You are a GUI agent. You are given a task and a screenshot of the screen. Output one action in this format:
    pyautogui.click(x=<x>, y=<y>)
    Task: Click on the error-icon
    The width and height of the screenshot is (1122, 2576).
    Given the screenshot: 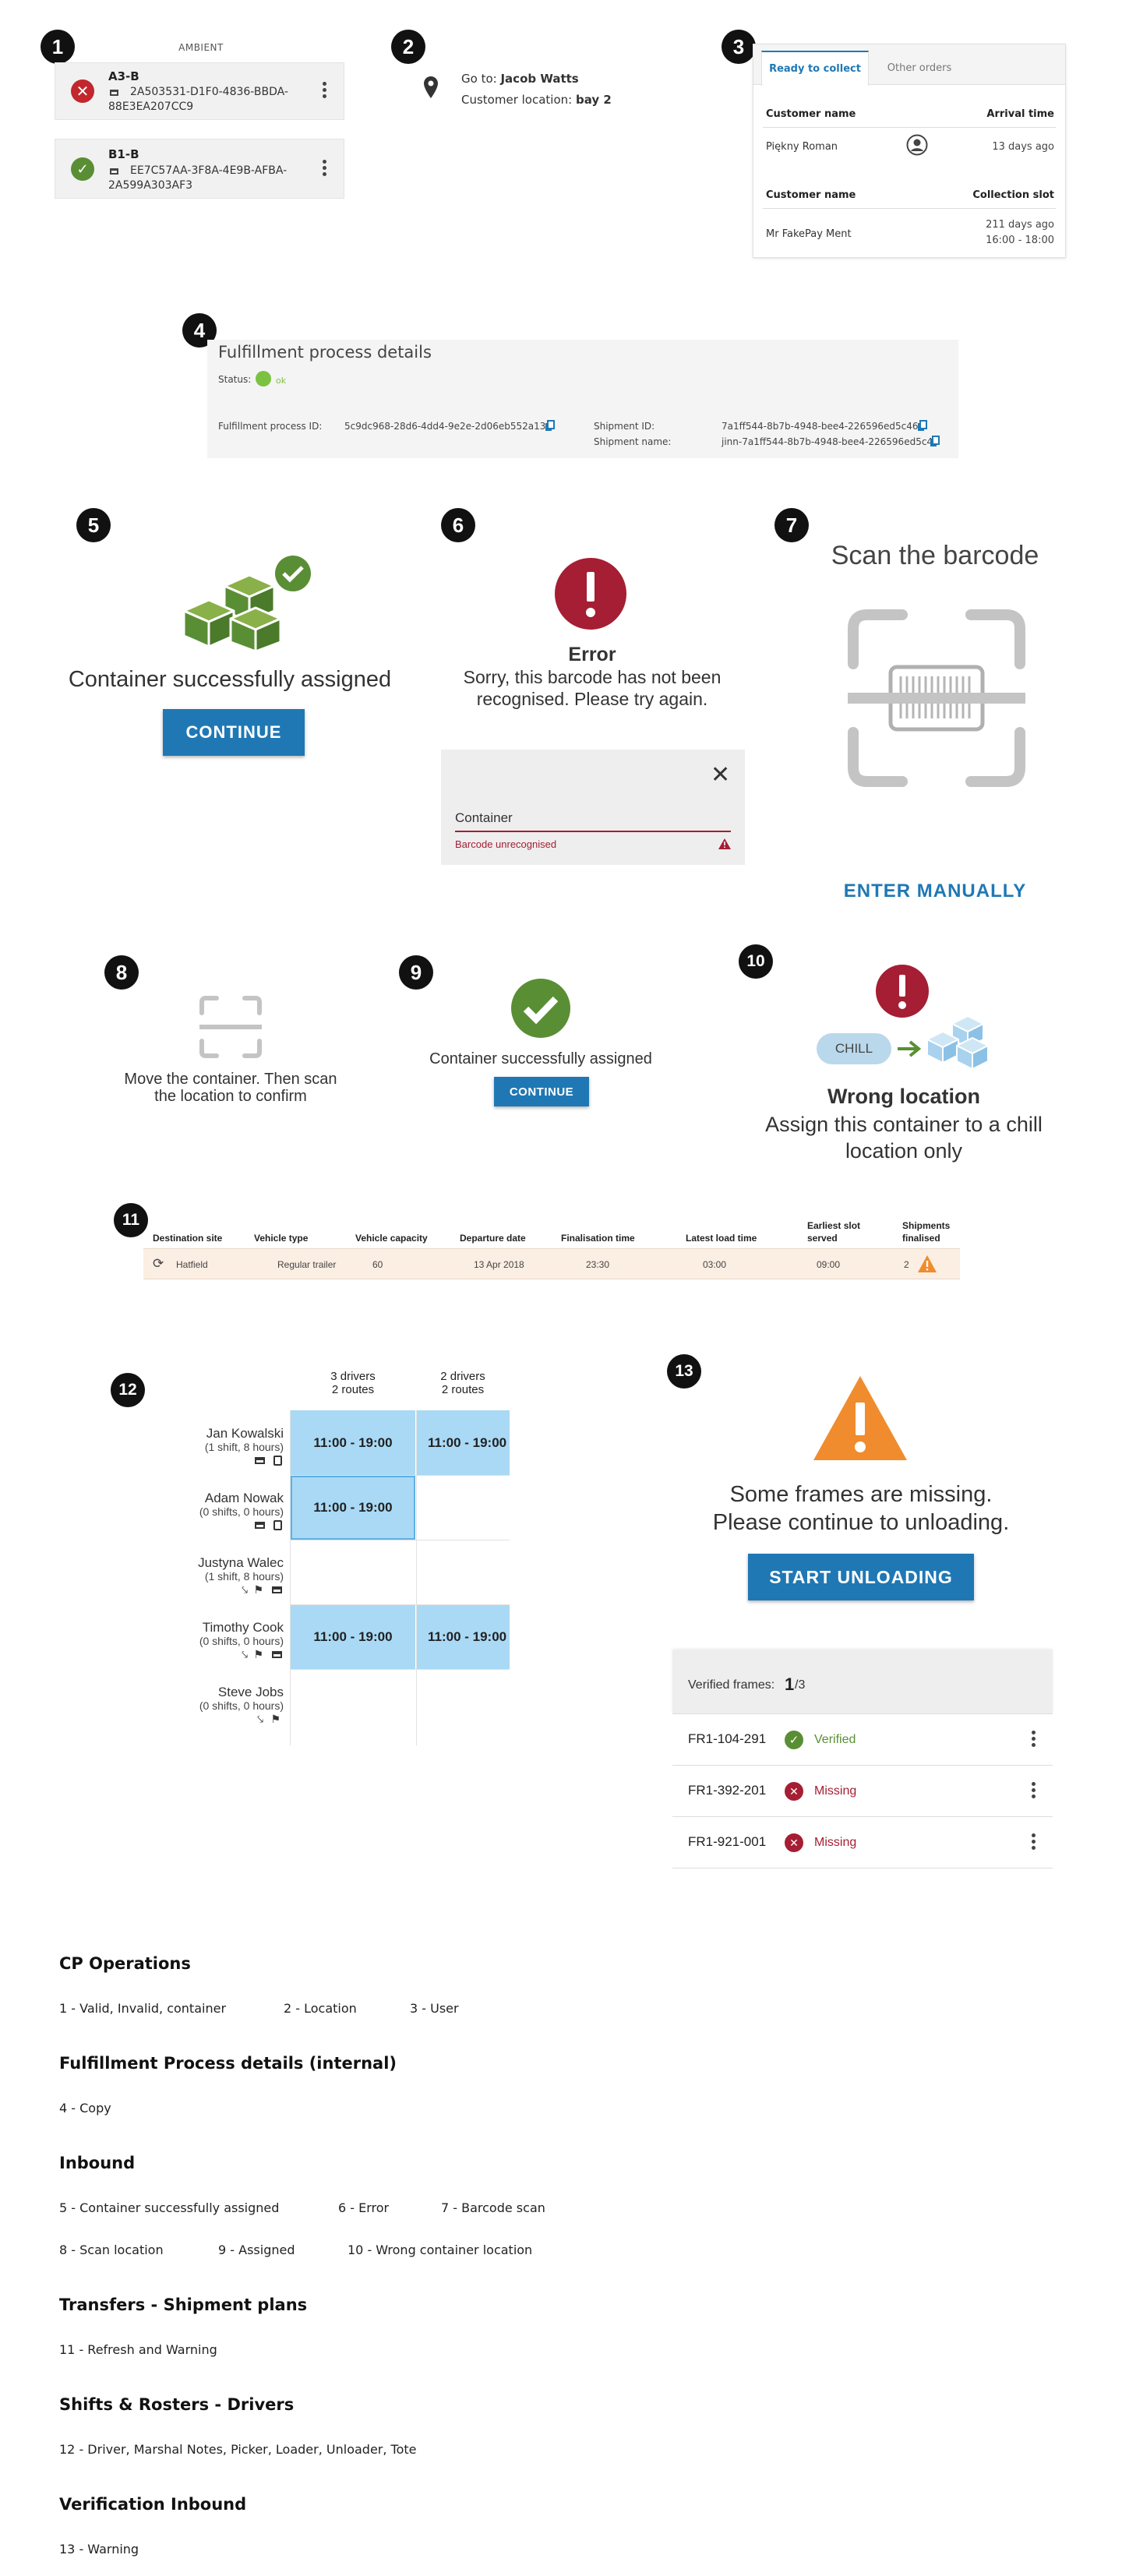 What is the action you would take?
    pyautogui.click(x=590, y=594)
    